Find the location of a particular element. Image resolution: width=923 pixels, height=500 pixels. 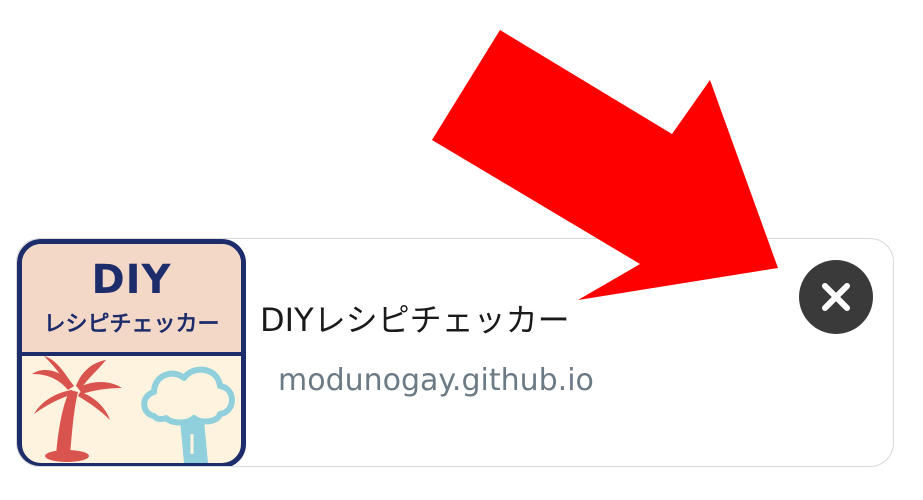

close-icon is located at coordinates (836, 297).